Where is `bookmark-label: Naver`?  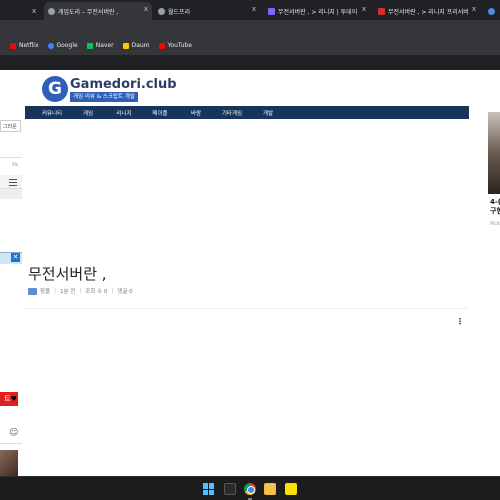 bookmark-label: Naver is located at coordinates (104, 45).